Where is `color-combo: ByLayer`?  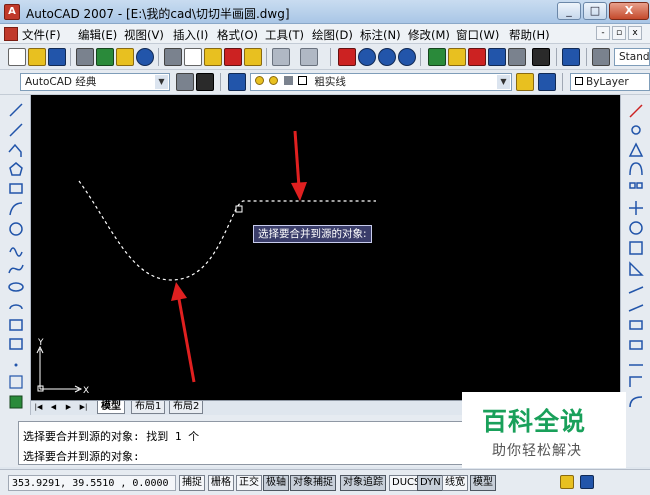
color-combo: ByLayer is located at coordinates (610, 82).